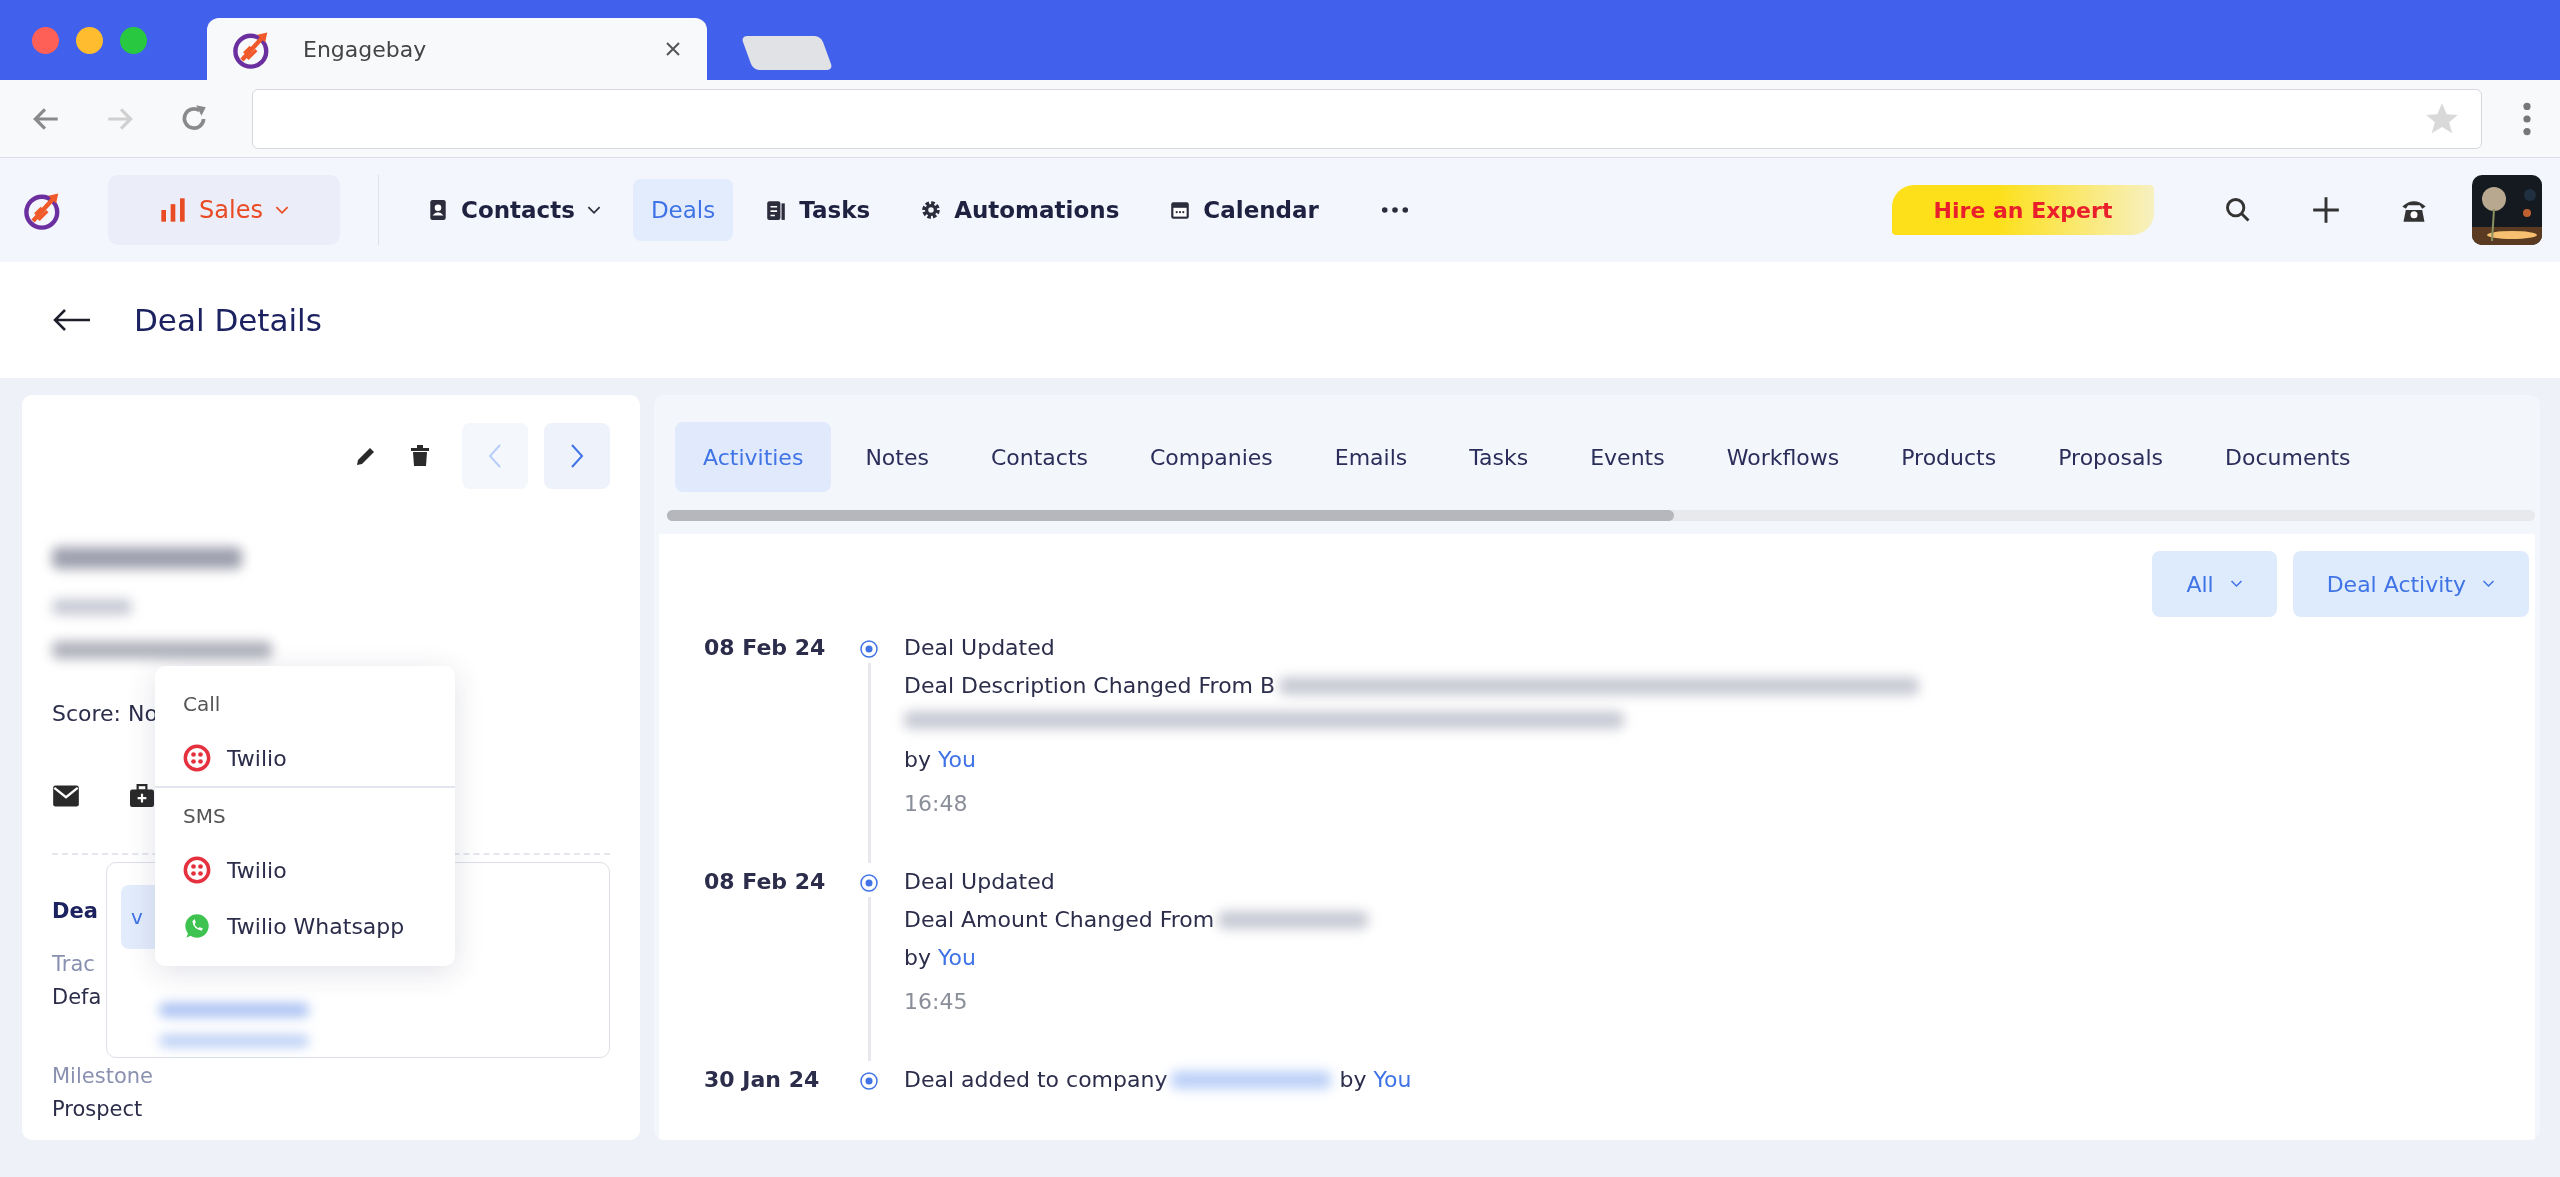 This screenshot has width=2560, height=1177. Describe the element at coordinates (1036, 1080) in the screenshot. I see `activity-detail: Deal added to company` at that location.